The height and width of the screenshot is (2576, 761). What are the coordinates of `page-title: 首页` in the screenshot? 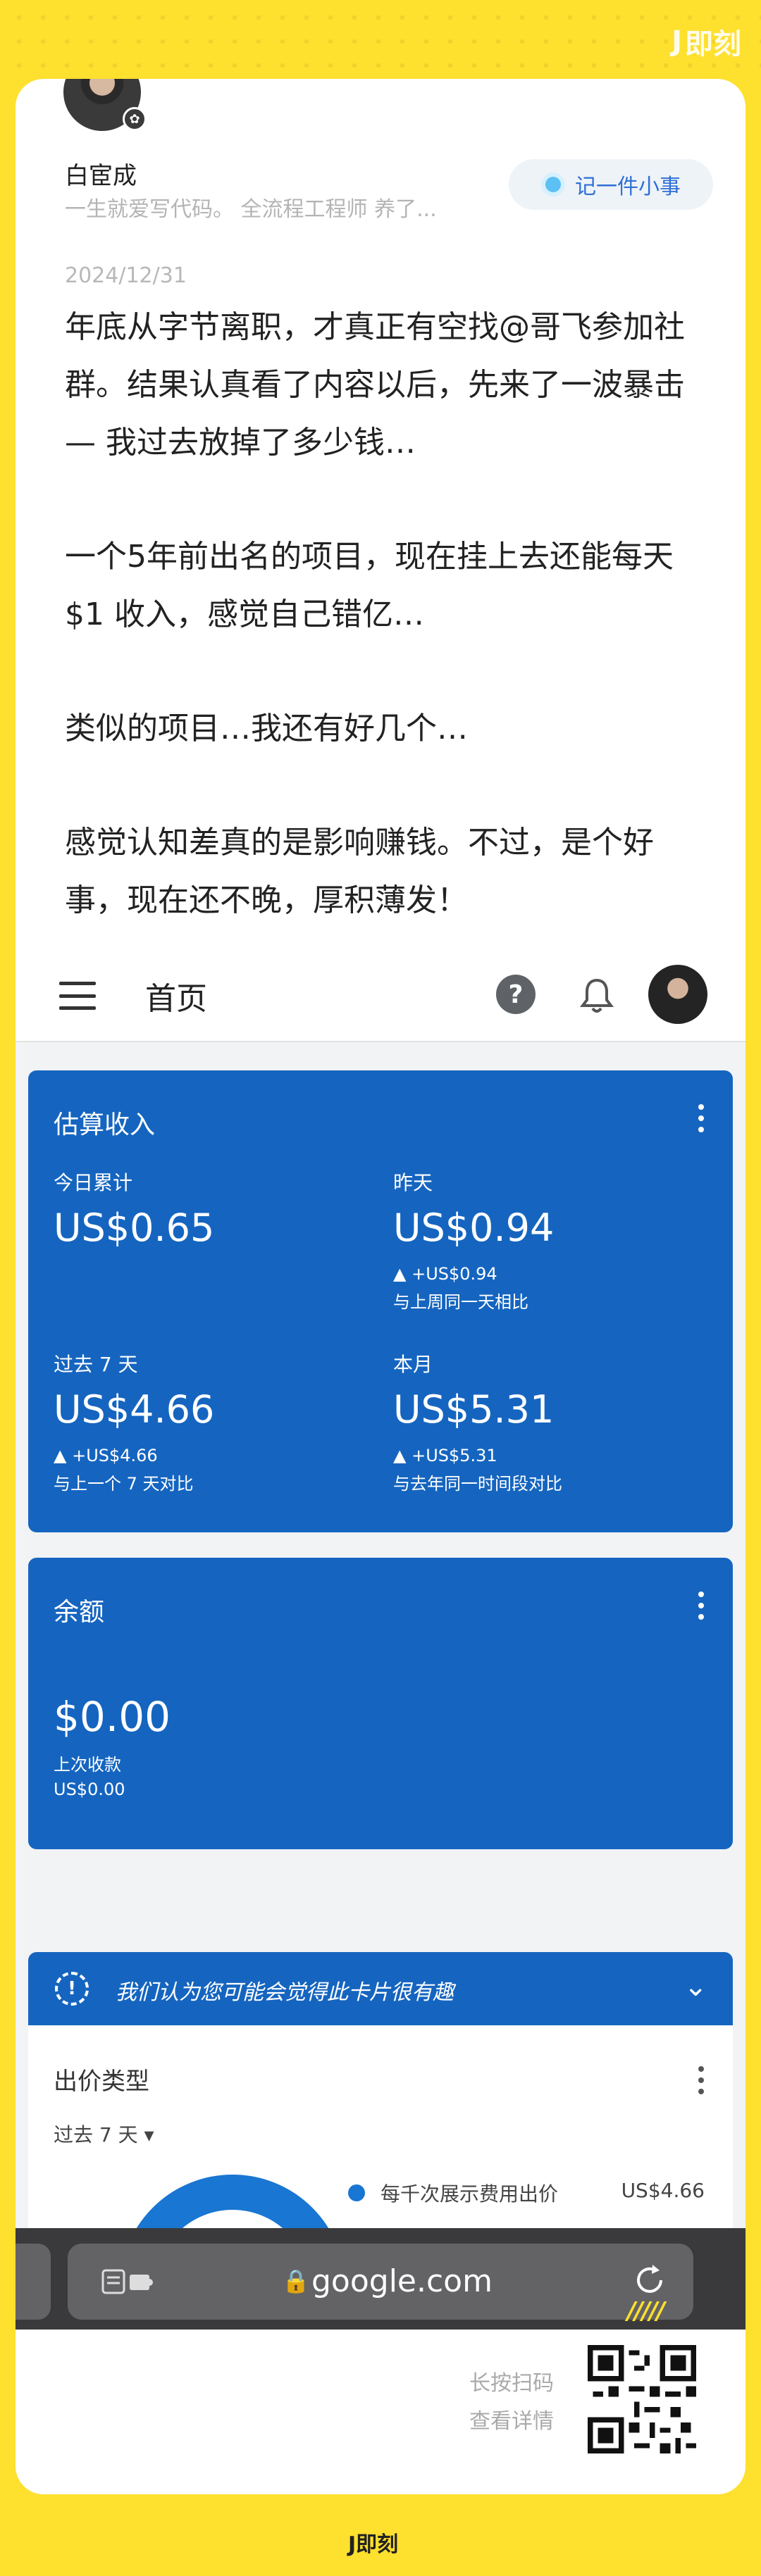 It's located at (176, 999).